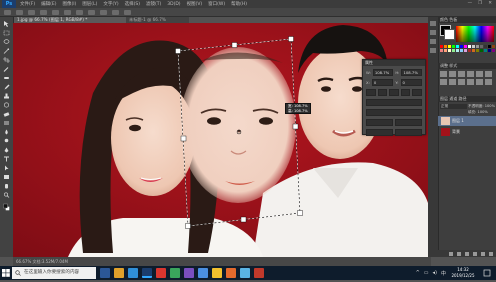 This screenshot has width=496, height=282. What do you see at coordinates (6, 273) in the screenshot?
I see `windows-start-icon` at bounding box center [6, 273].